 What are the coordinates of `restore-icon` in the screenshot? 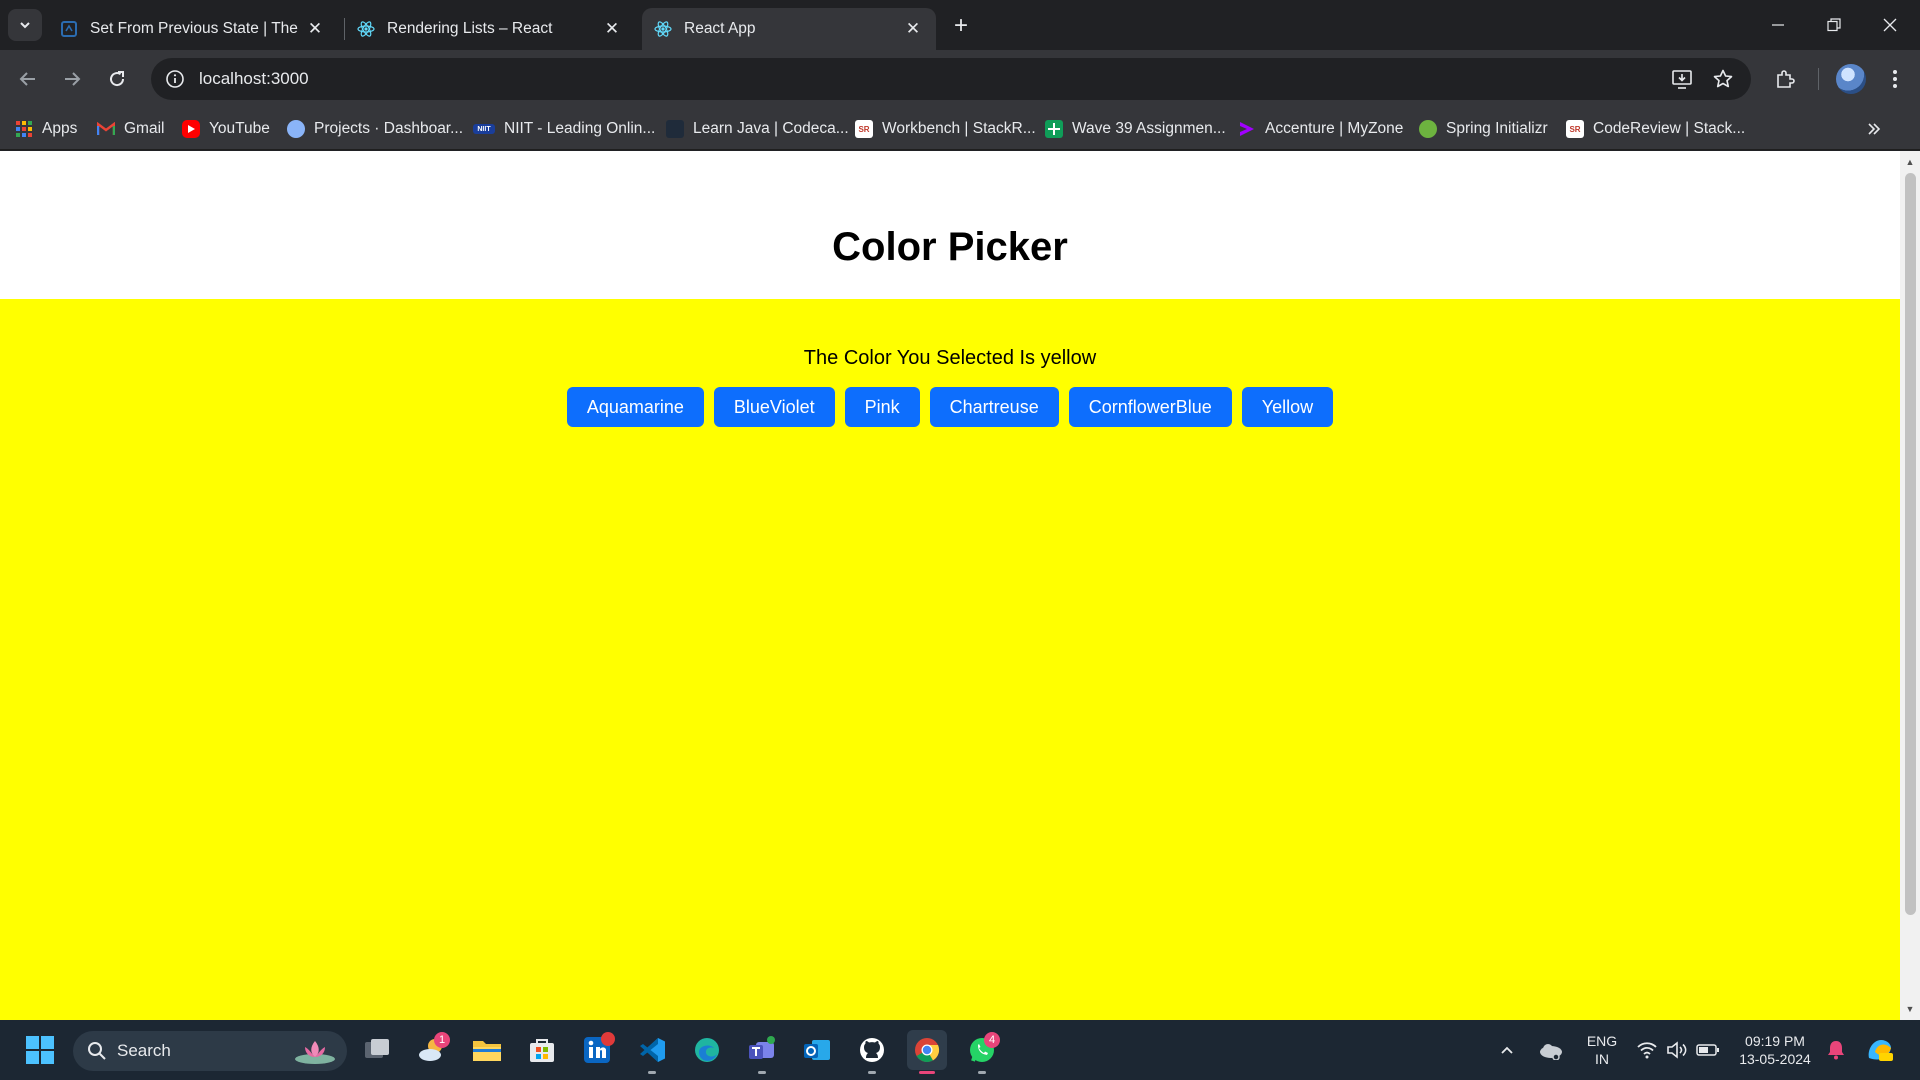 It's located at (1834, 25).